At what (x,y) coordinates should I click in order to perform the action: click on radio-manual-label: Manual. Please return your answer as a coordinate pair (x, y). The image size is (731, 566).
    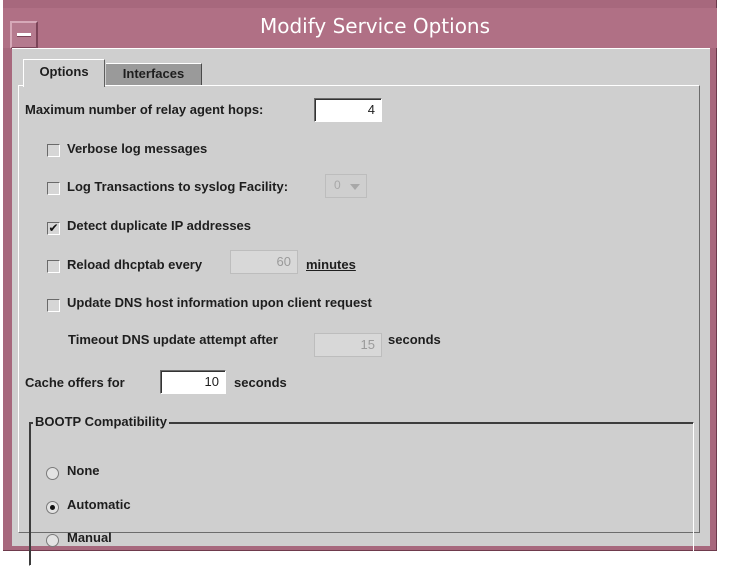
    Looking at the image, I should click on (89, 537).